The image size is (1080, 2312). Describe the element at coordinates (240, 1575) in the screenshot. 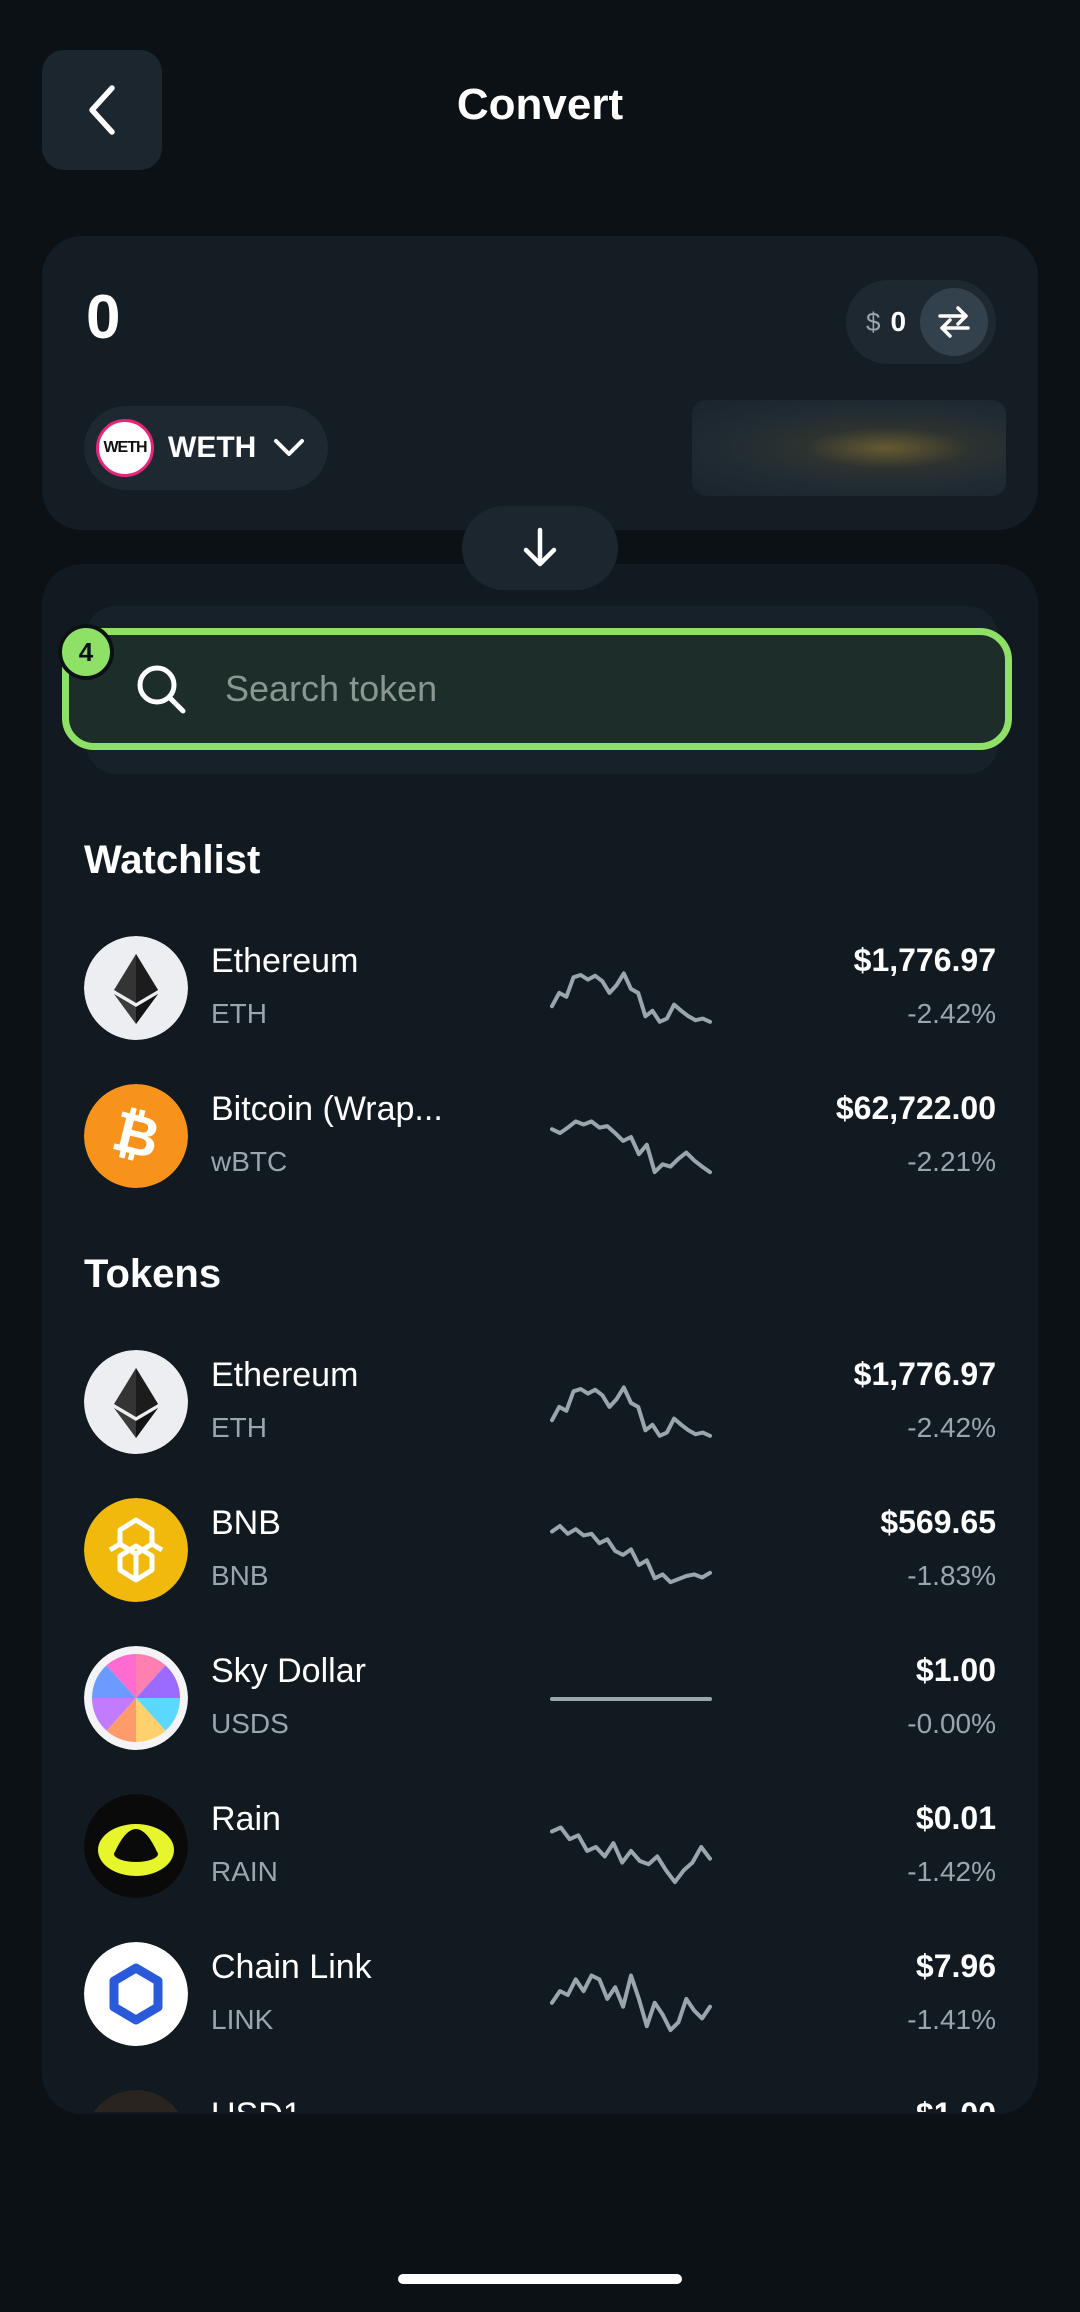

I see `token-symbol: BNB` at that location.